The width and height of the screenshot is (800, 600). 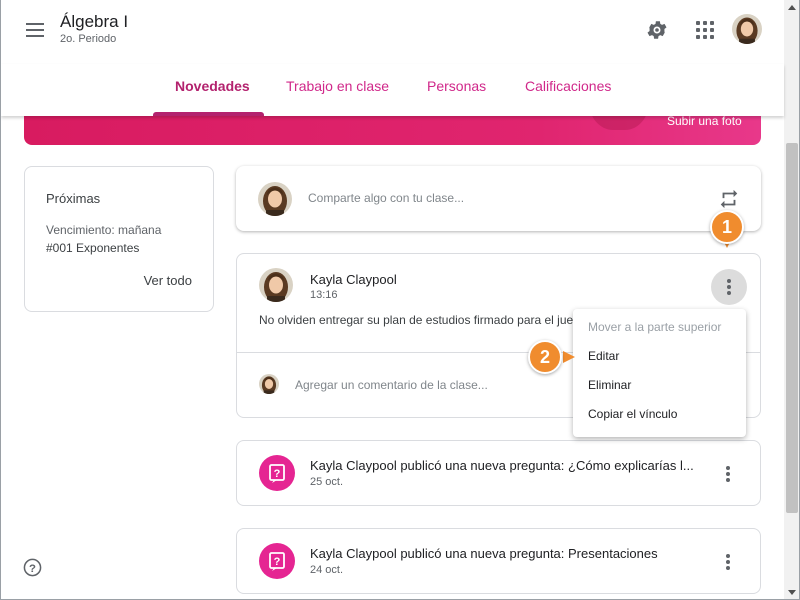 What do you see at coordinates (35, 30) in the screenshot?
I see `hamburger-icon` at bounding box center [35, 30].